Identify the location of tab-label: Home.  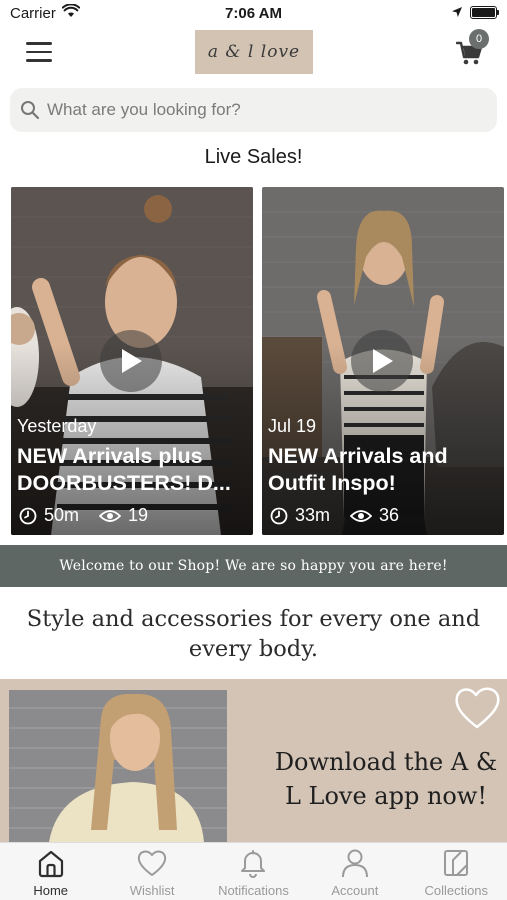
(51, 890).